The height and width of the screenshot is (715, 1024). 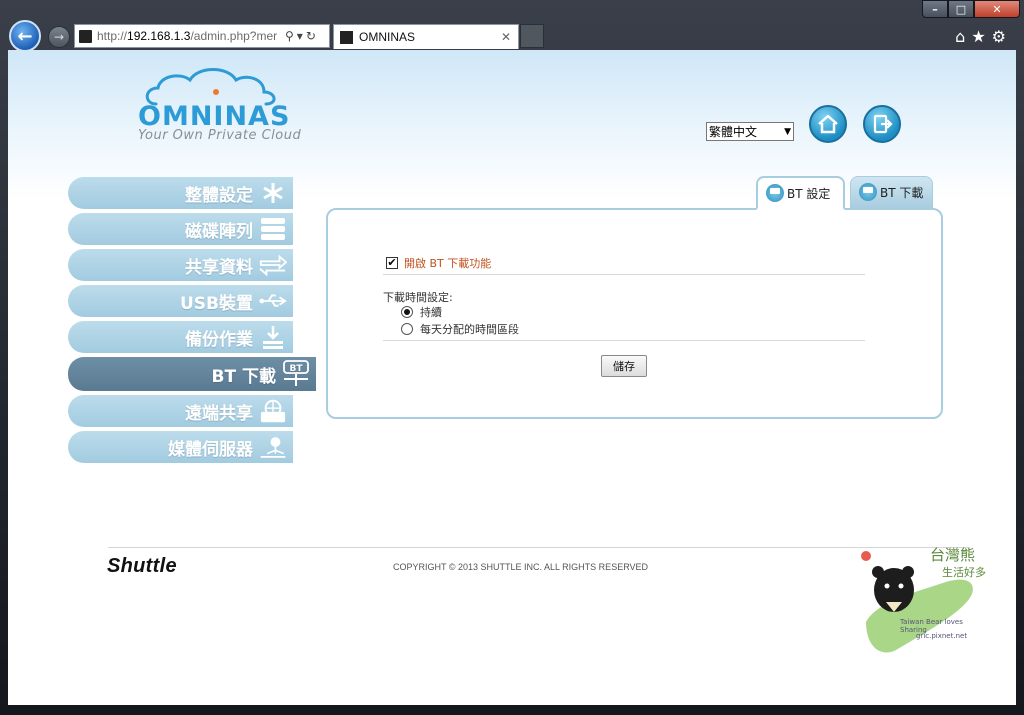 What do you see at coordinates (964, 572) in the screenshot?
I see `watermark-subtitle: 生活好多` at bounding box center [964, 572].